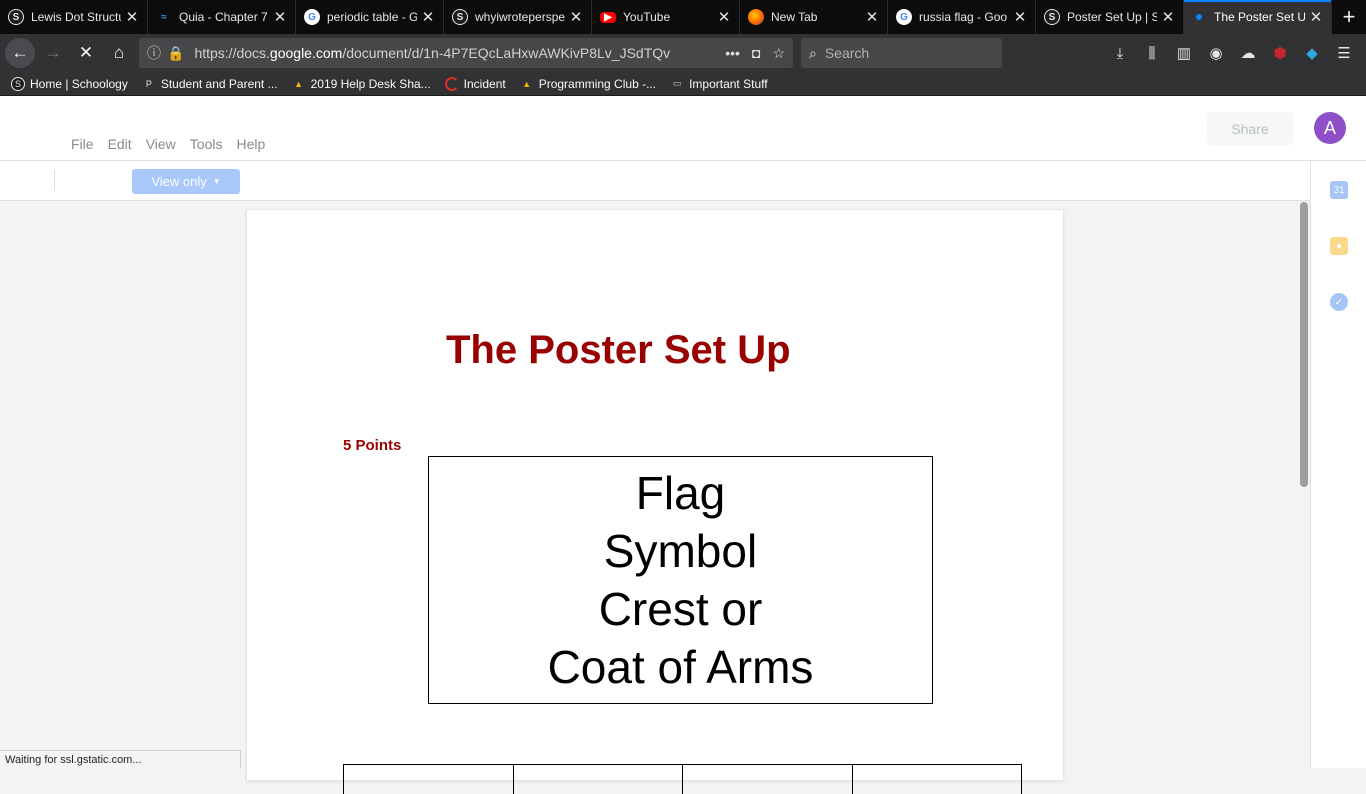 The width and height of the screenshot is (1366, 794). I want to click on tab-title: Poster Set Up | S, so click(1112, 17).